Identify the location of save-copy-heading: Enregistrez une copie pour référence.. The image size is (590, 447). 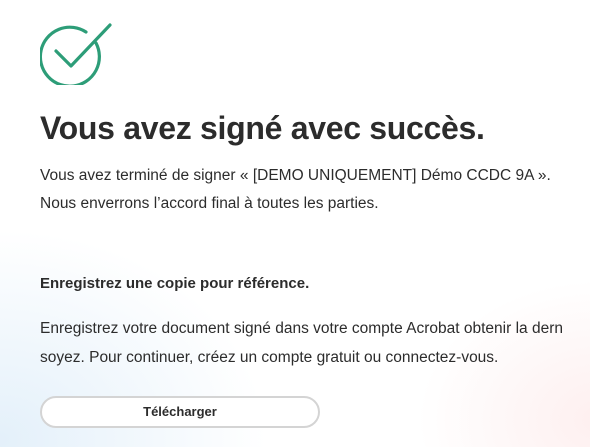
(175, 283).